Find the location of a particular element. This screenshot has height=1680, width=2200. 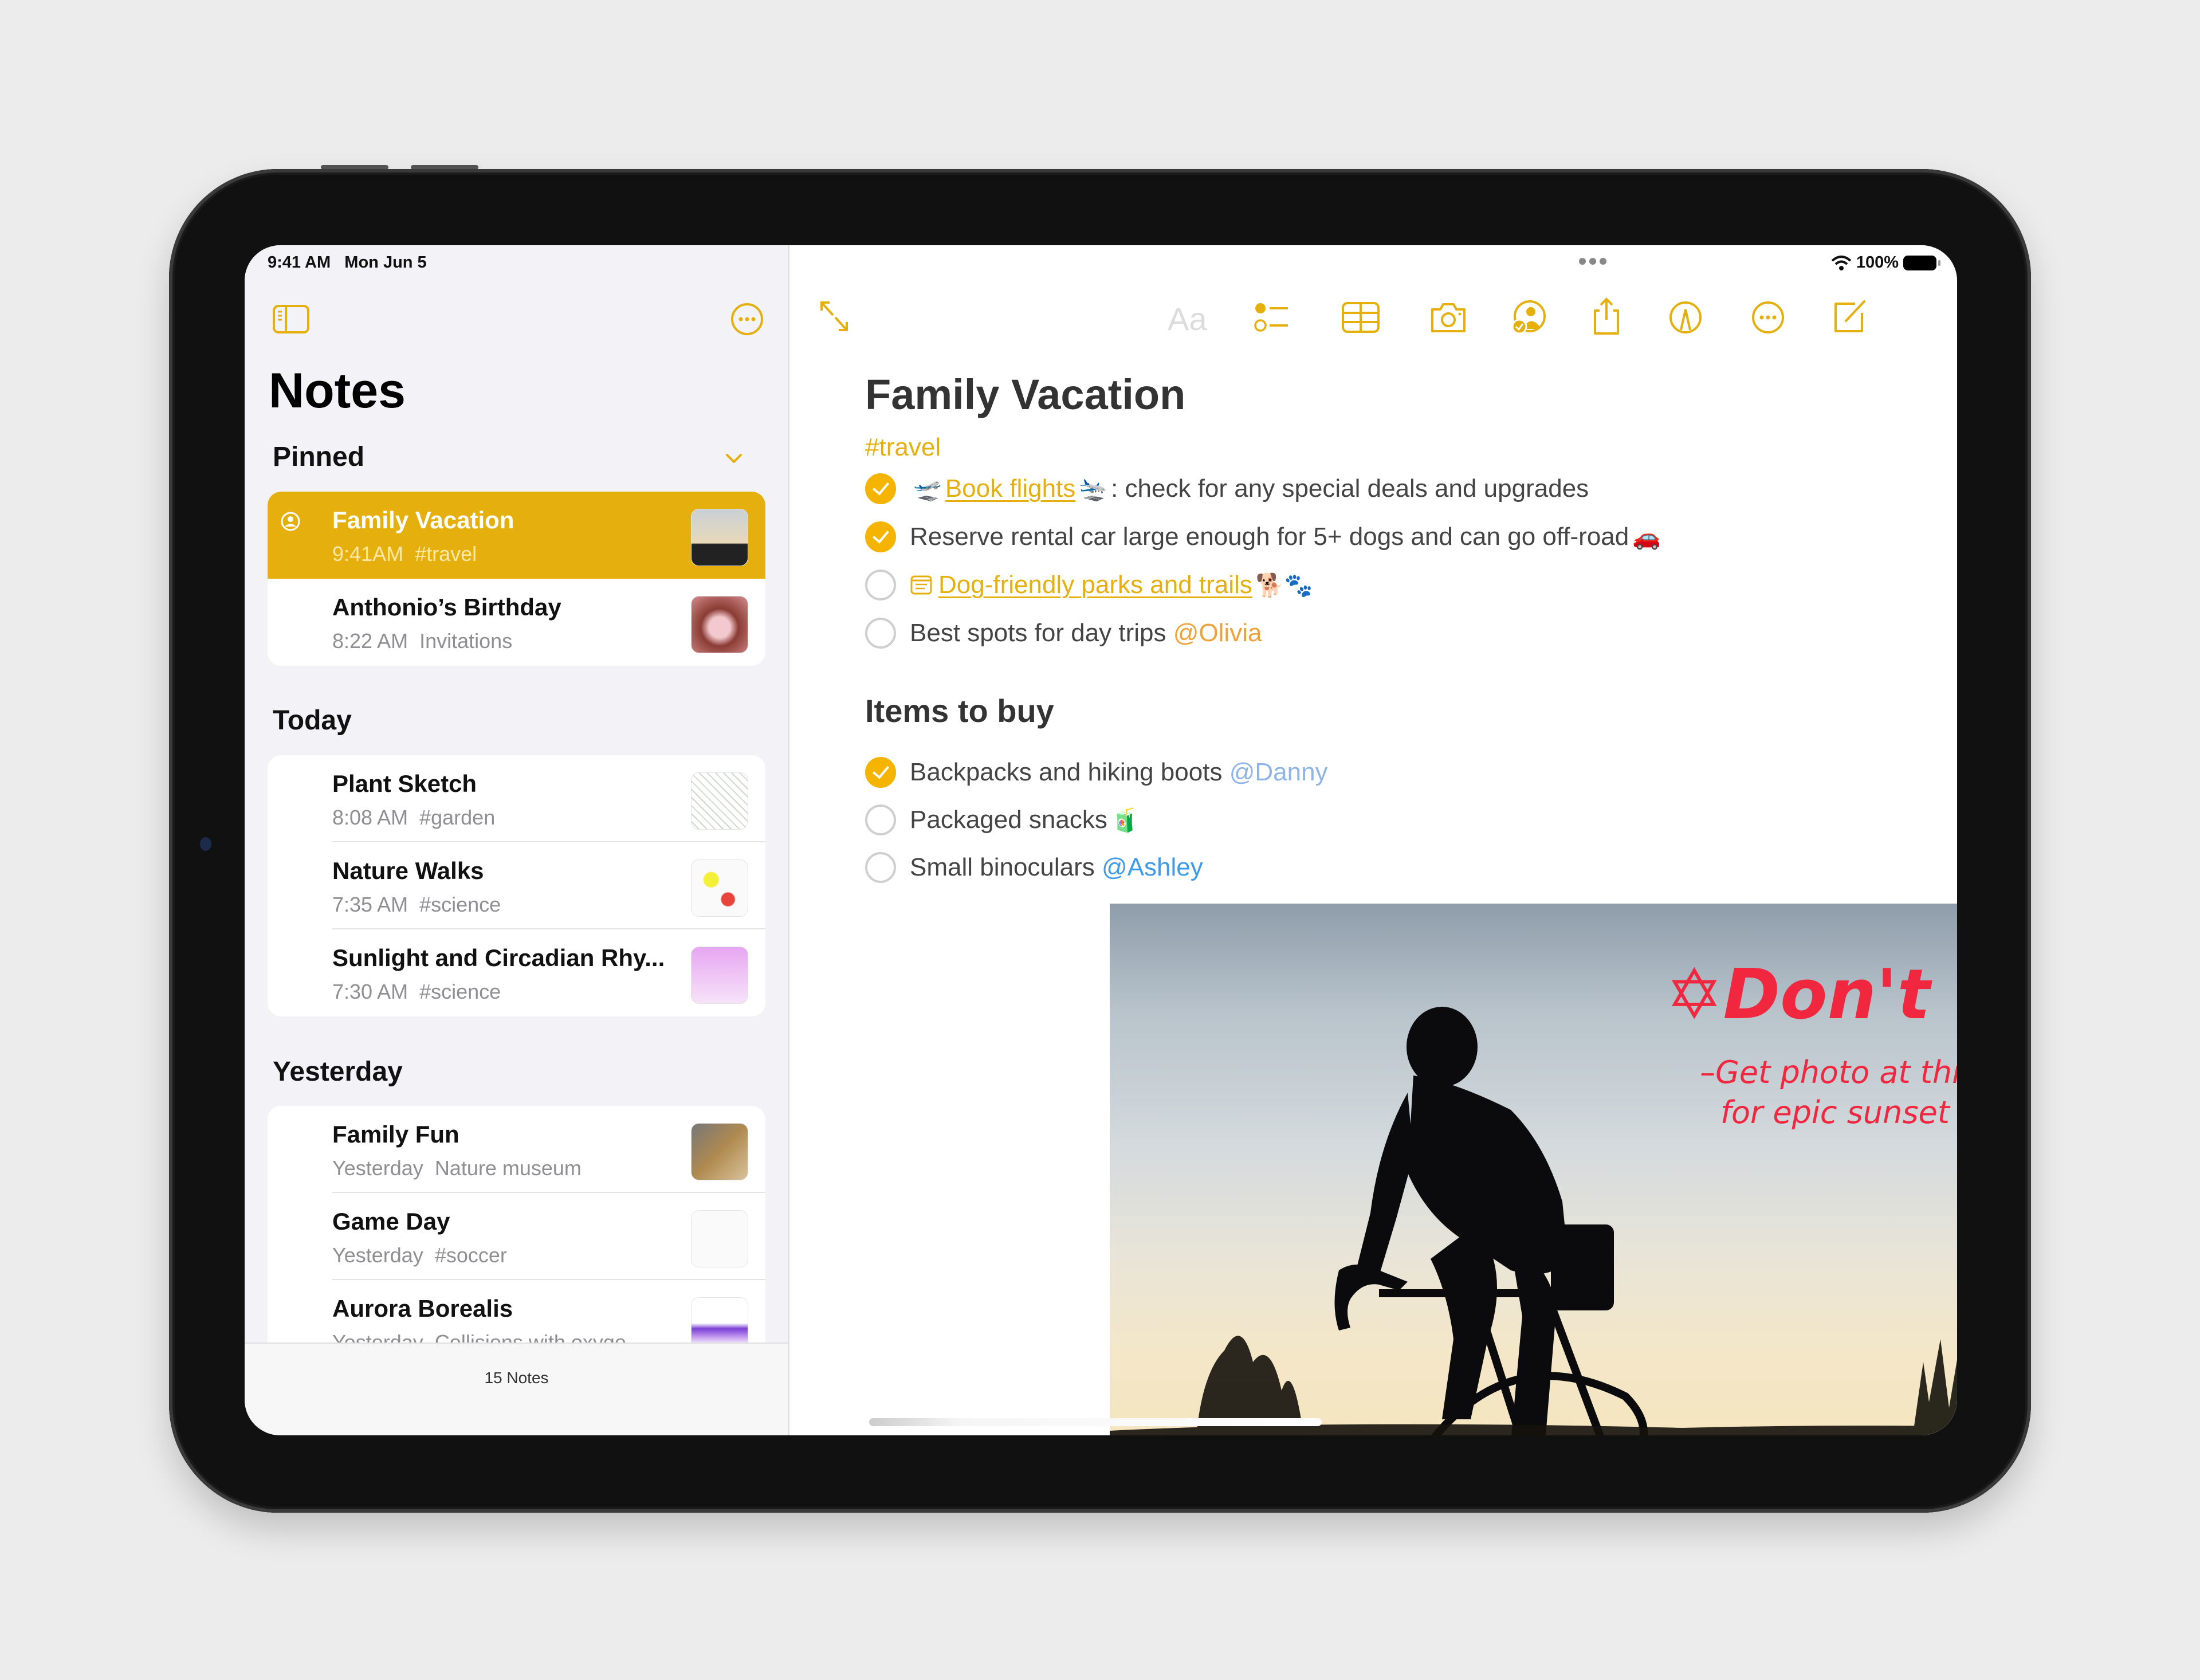

airplane-arrival-emoji: 🛬 is located at coordinates (1093, 489).